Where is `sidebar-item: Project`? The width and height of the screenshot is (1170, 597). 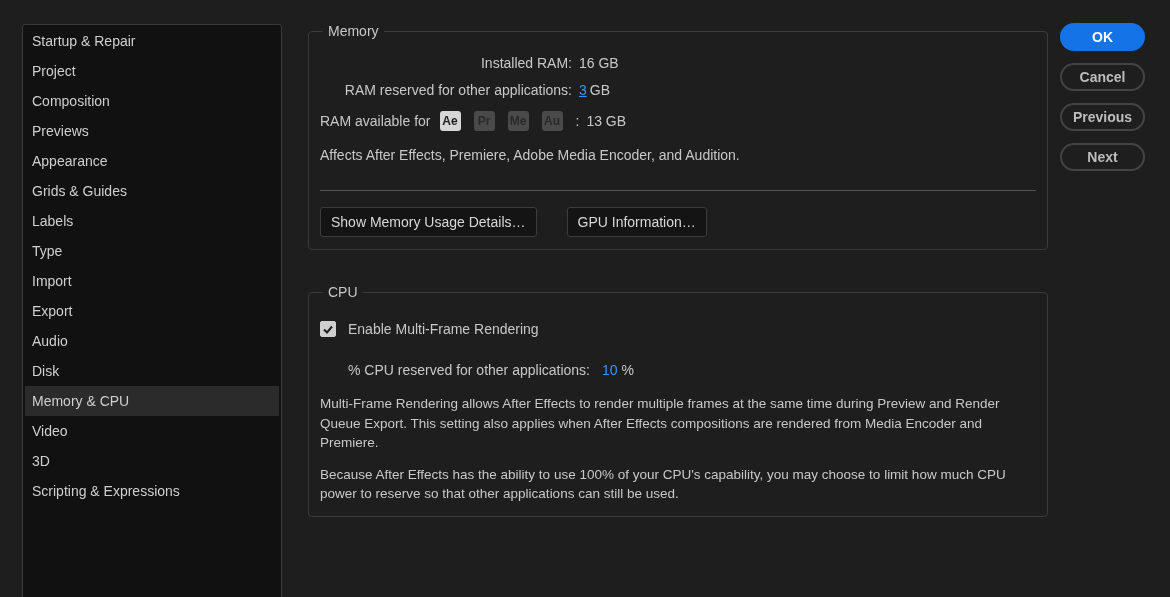
sidebar-item: Project is located at coordinates (152, 71).